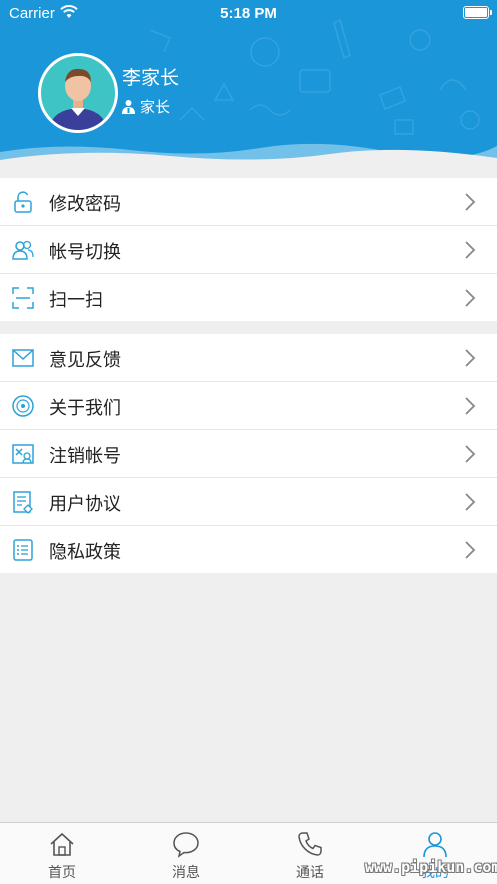 This screenshot has height=884, width=497. Describe the element at coordinates (435, 845) in the screenshot. I see `profile-icon` at that location.